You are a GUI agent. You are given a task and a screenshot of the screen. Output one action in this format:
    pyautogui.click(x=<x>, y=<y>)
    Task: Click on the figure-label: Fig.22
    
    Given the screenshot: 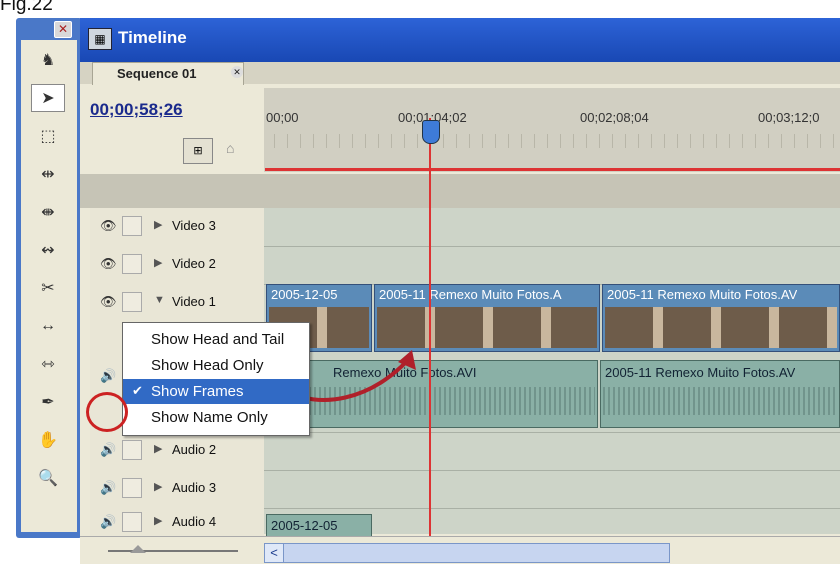 What is the action you would take?
    pyautogui.click(x=26, y=7)
    